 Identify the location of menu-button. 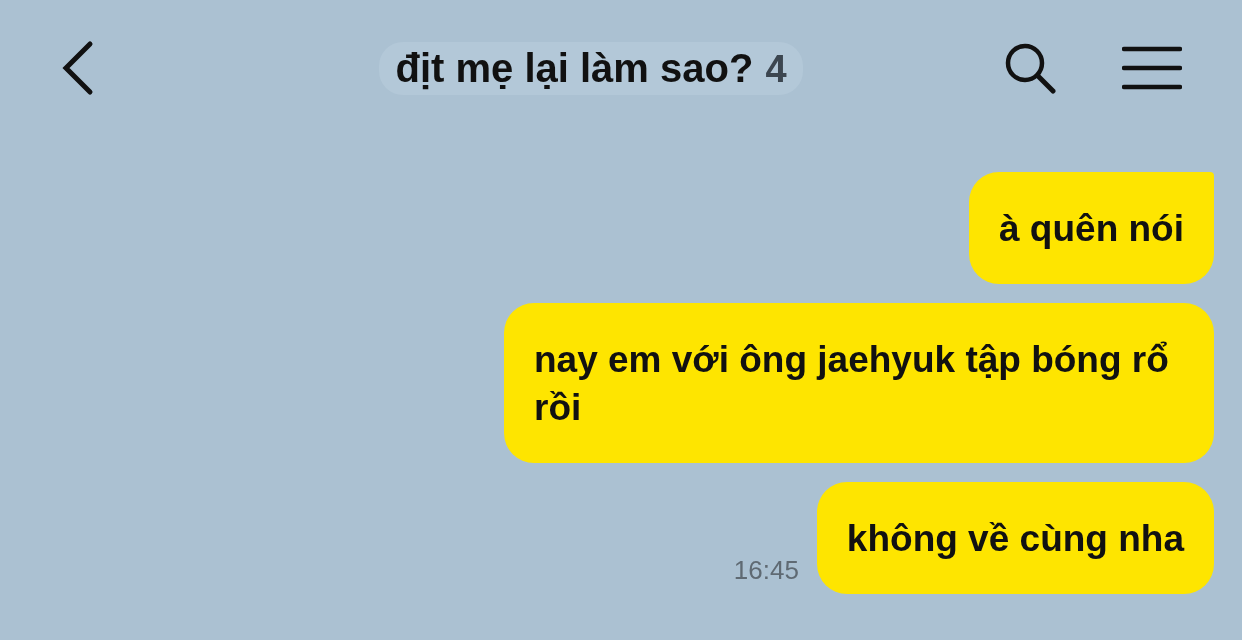
(1152, 68).